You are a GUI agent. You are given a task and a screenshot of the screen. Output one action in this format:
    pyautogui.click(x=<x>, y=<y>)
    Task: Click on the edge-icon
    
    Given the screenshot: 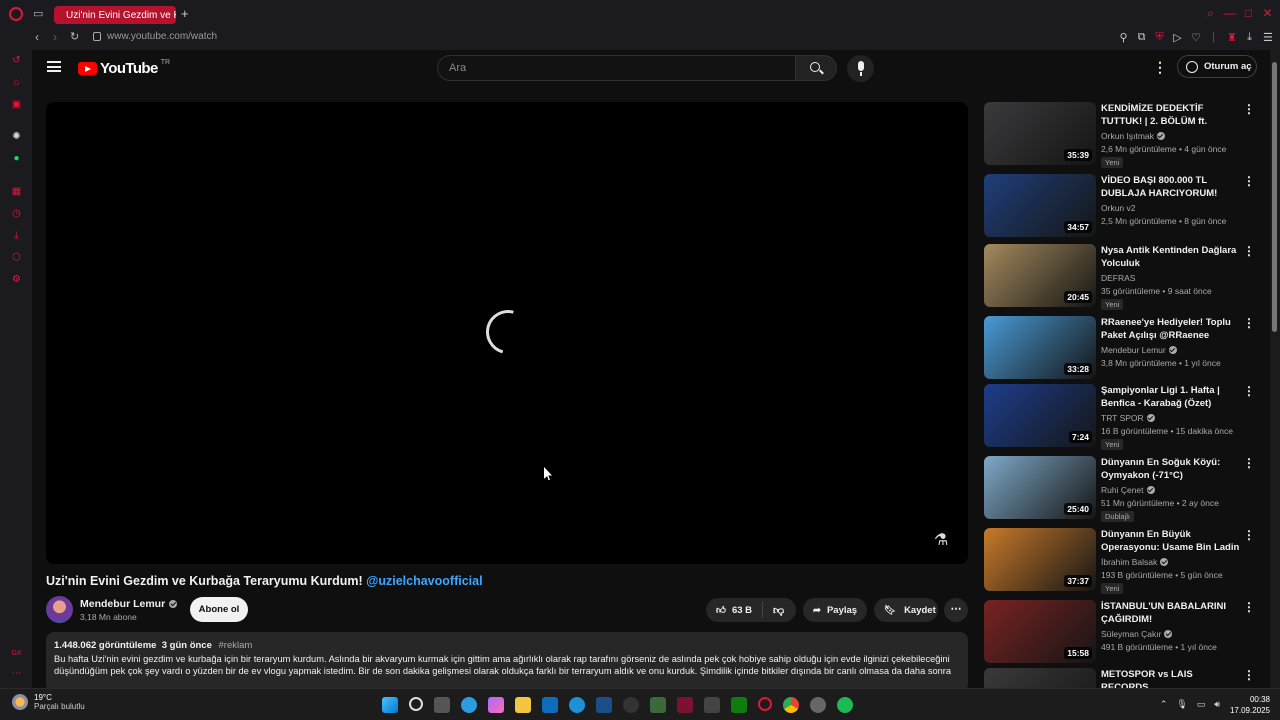 What is the action you would take?
    pyautogui.click(x=469, y=705)
    